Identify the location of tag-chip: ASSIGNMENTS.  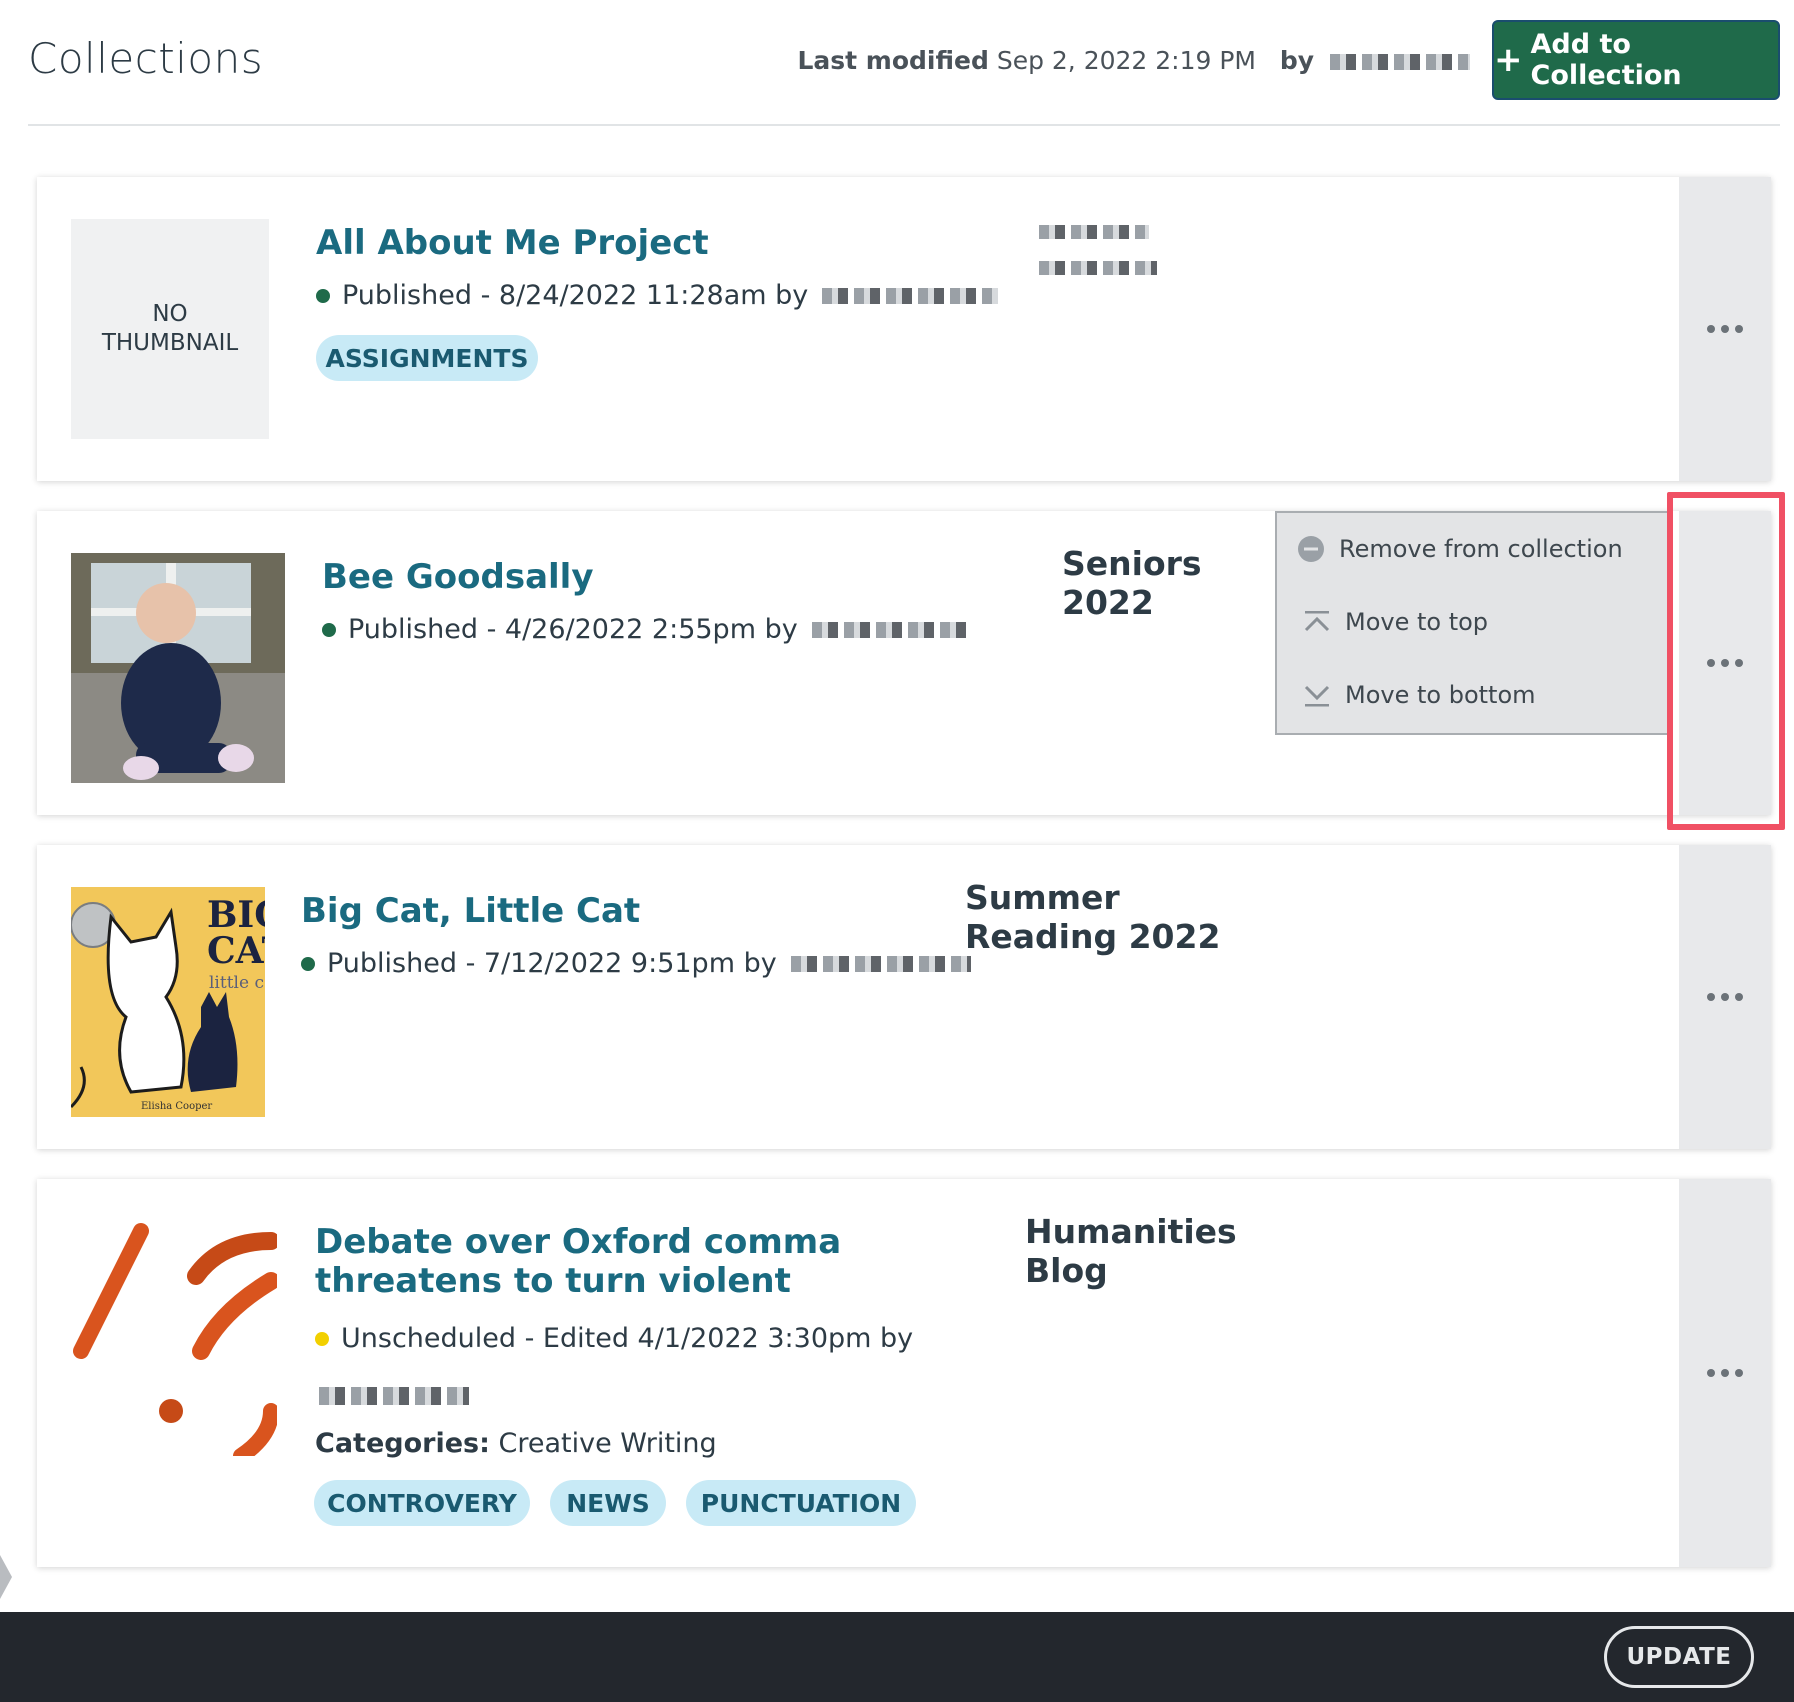
(427, 358).